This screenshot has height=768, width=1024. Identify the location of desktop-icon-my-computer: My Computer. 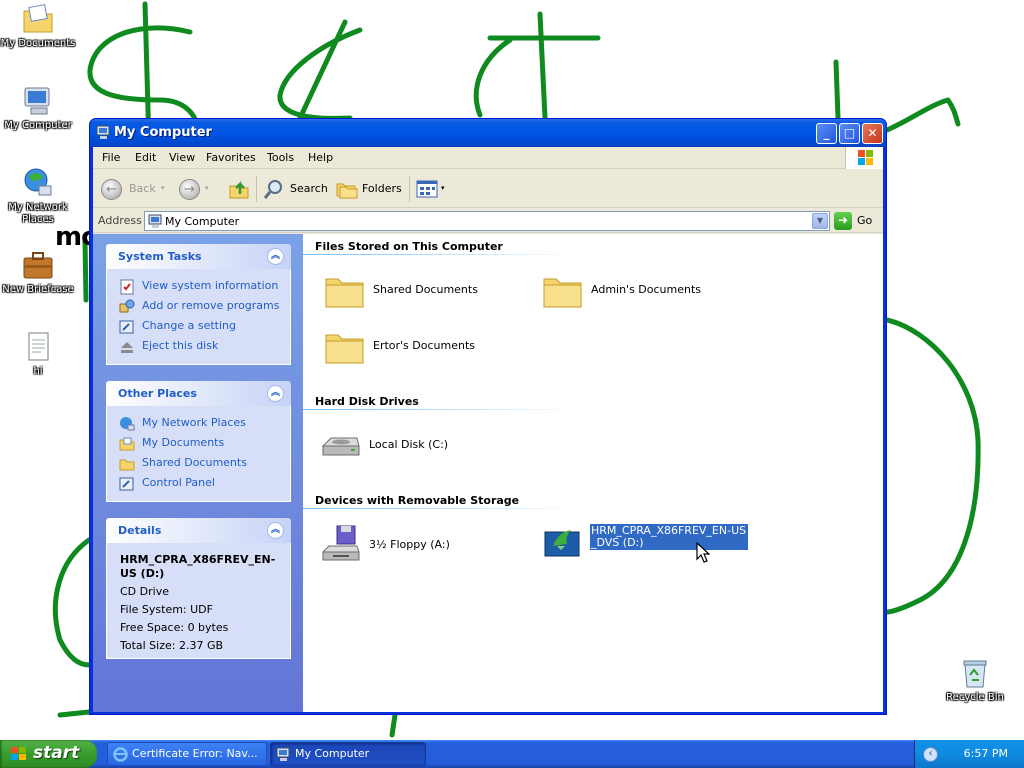
(38, 108).